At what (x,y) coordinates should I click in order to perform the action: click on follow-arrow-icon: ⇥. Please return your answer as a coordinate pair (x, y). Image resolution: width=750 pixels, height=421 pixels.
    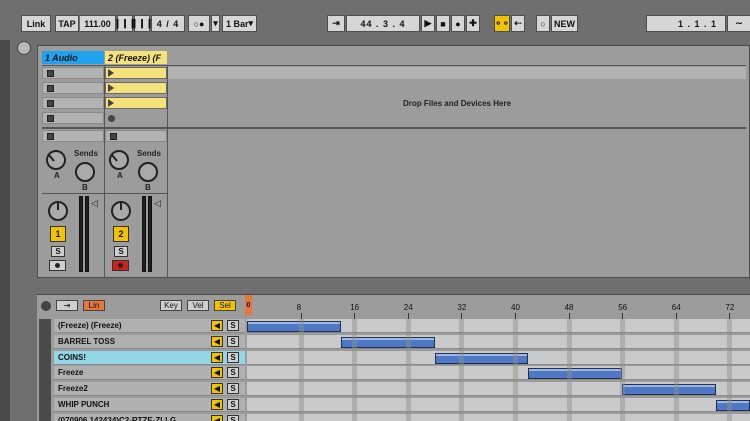
    Looking at the image, I should click on (336, 23).